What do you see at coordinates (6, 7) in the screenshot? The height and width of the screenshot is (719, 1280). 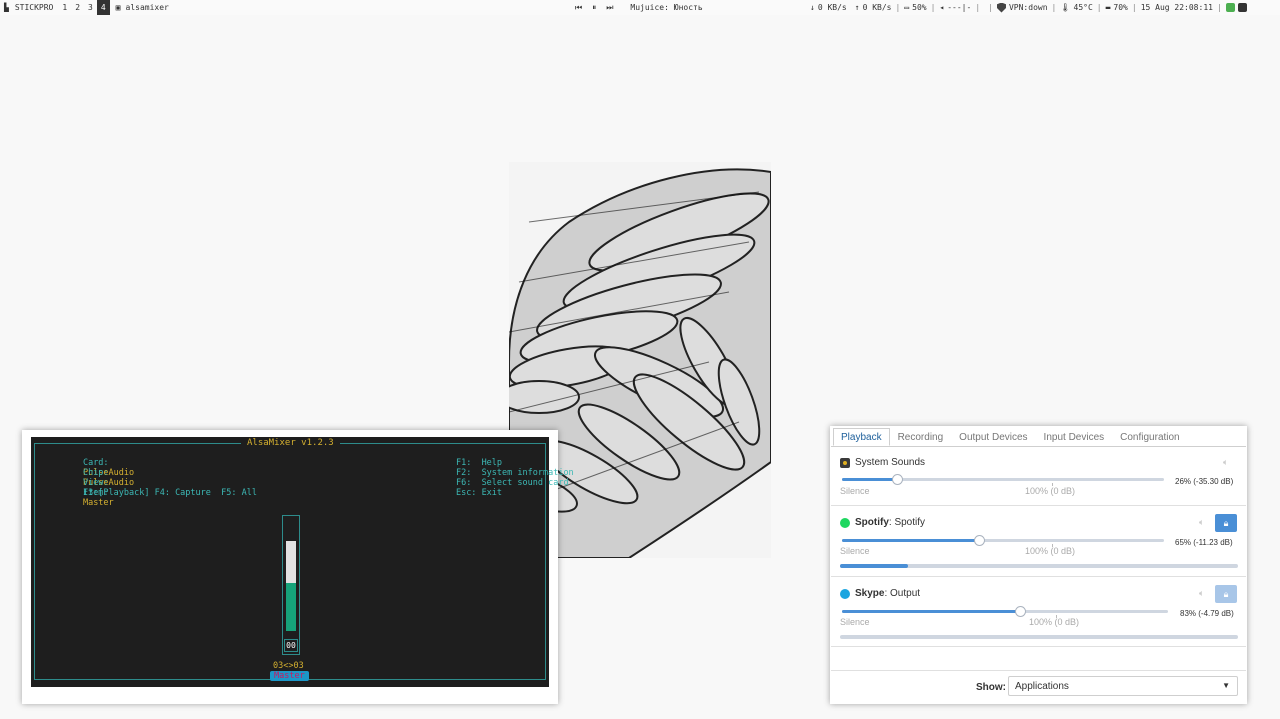 I see `cat-icon: ▙` at bounding box center [6, 7].